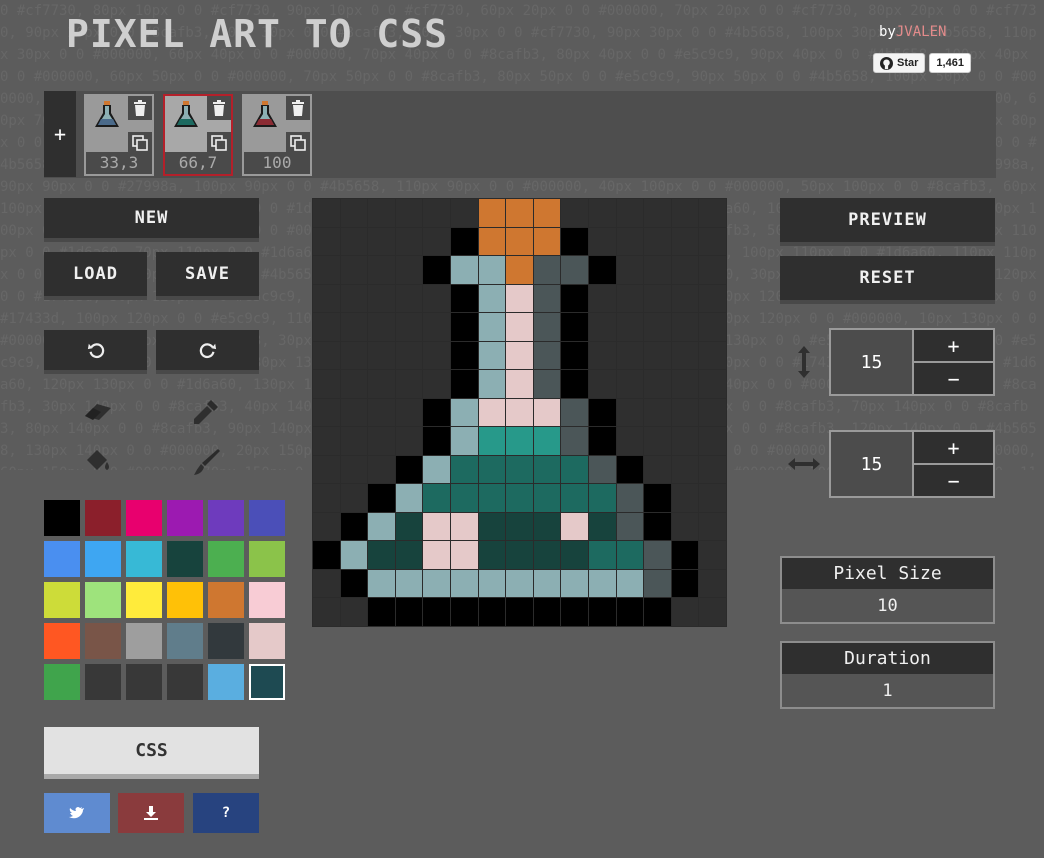  I want to click on download-button, so click(151, 813).